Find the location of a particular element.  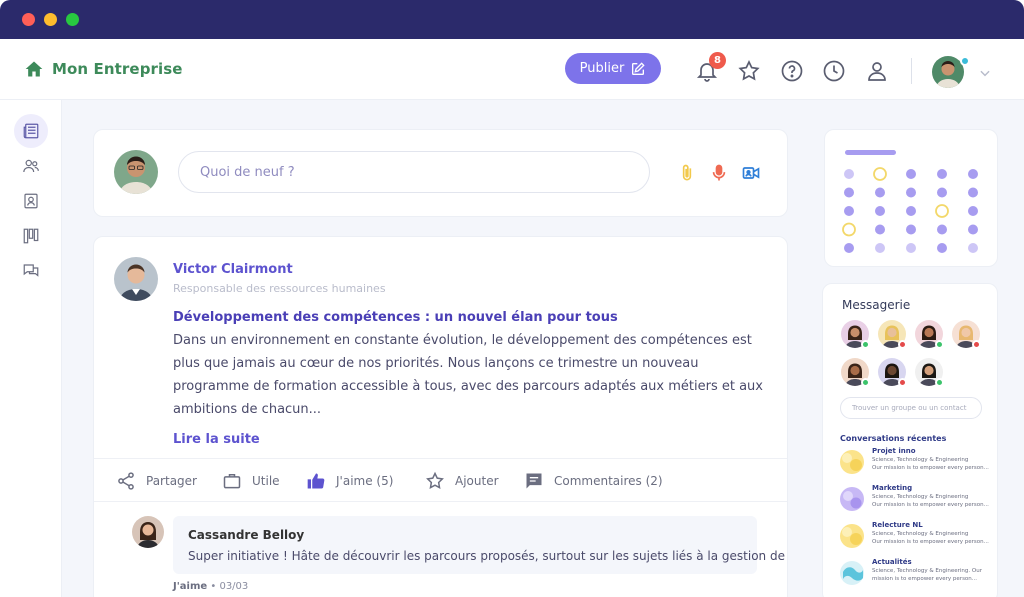

share-button: Partager is located at coordinates (156, 481).